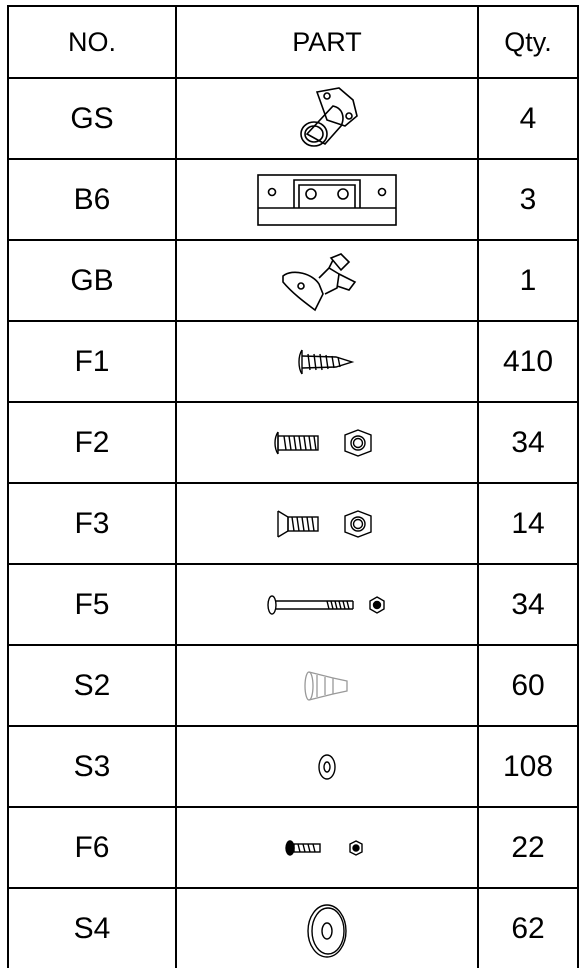  What do you see at coordinates (319, 281) in the screenshot?
I see `gb-latch-icon` at bounding box center [319, 281].